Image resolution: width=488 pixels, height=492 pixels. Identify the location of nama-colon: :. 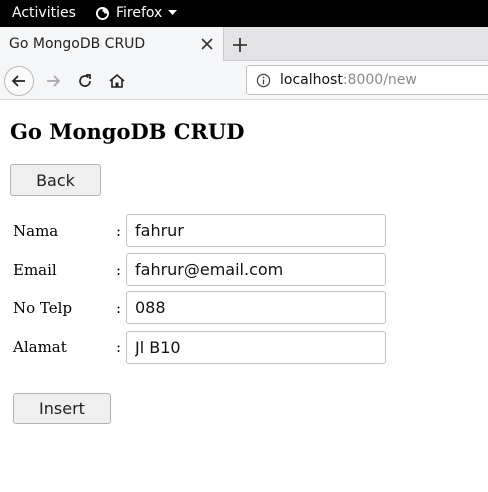
(119, 231).